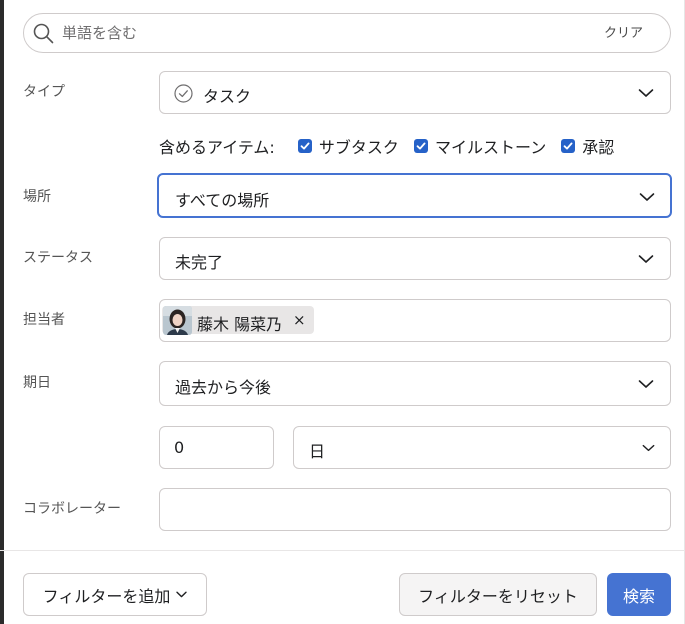 This screenshot has height=624, width=685. What do you see at coordinates (44, 92) in the screenshot?
I see `type-label: タイプ` at bounding box center [44, 92].